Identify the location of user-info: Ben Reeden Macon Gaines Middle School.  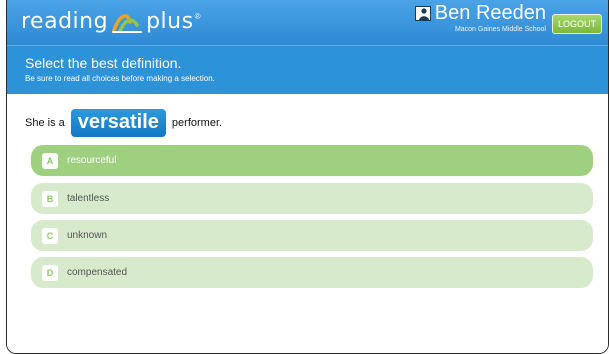
(480, 17).